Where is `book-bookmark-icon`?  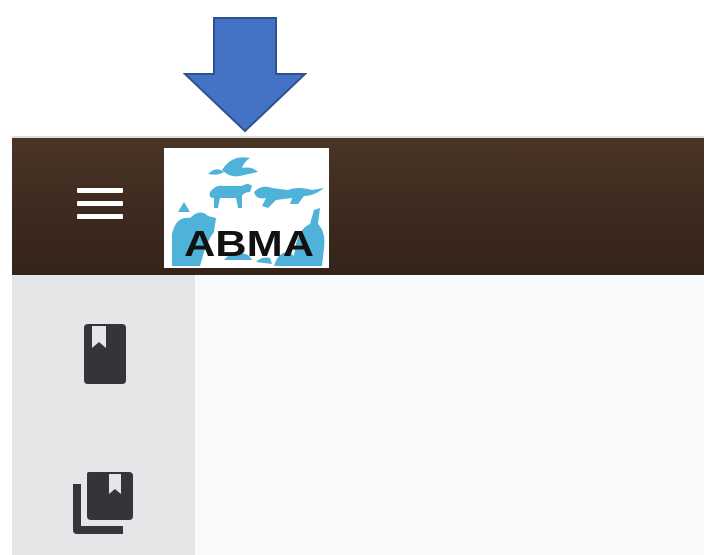 book-bookmark-icon is located at coordinates (105, 354).